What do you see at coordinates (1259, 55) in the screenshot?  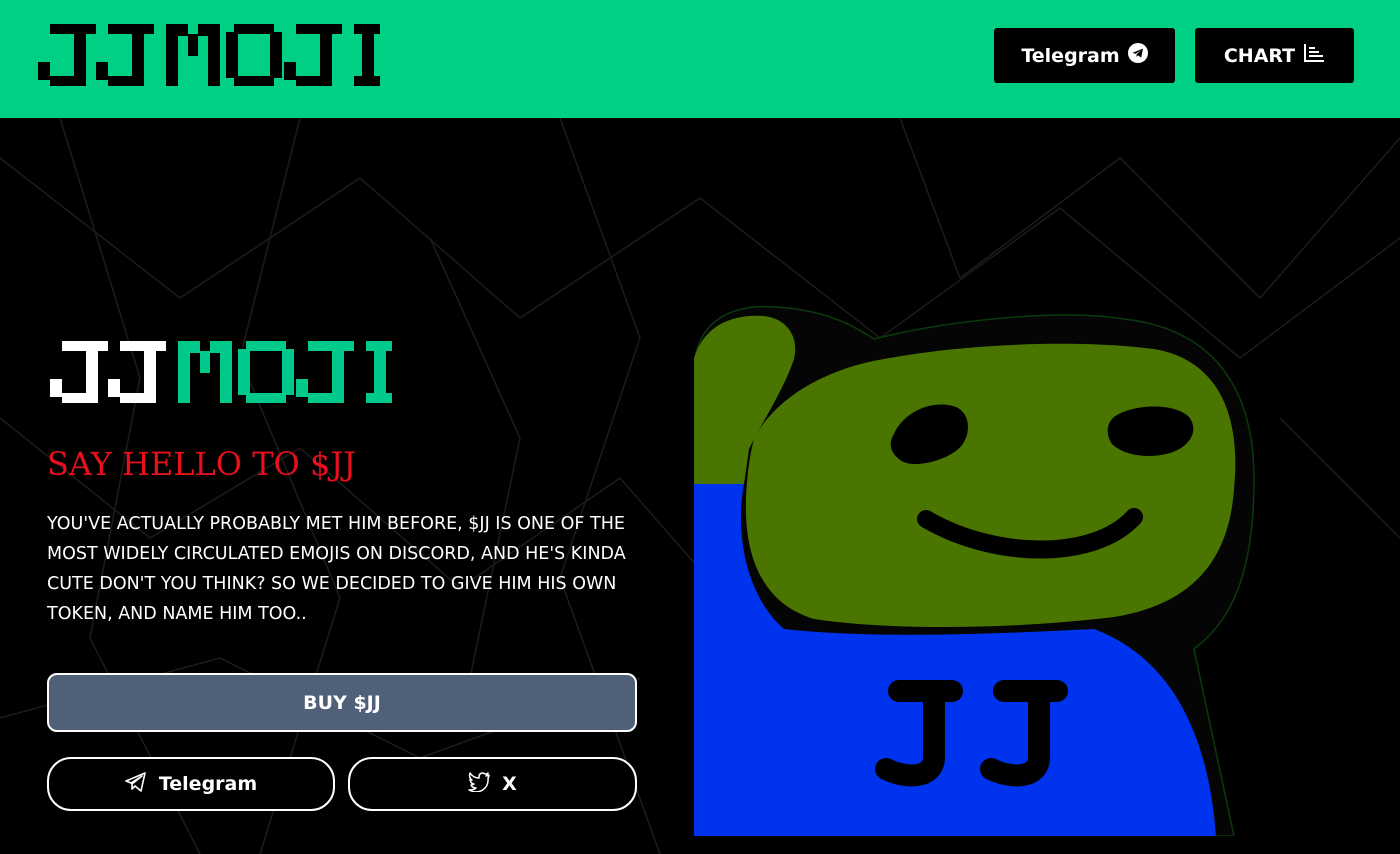 I see `nav-chart-label: CHART` at bounding box center [1259, 55].